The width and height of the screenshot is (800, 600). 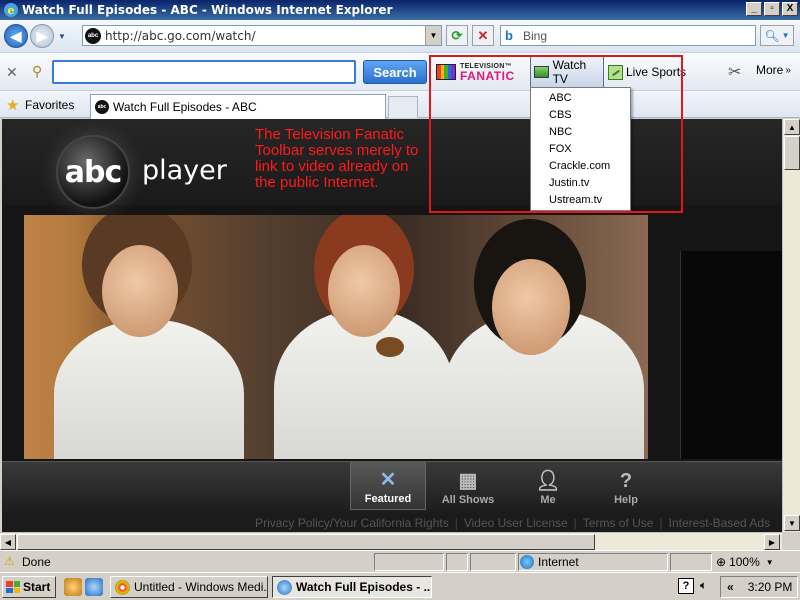 I want to click on more-button: More », so click(x=773, y=70).